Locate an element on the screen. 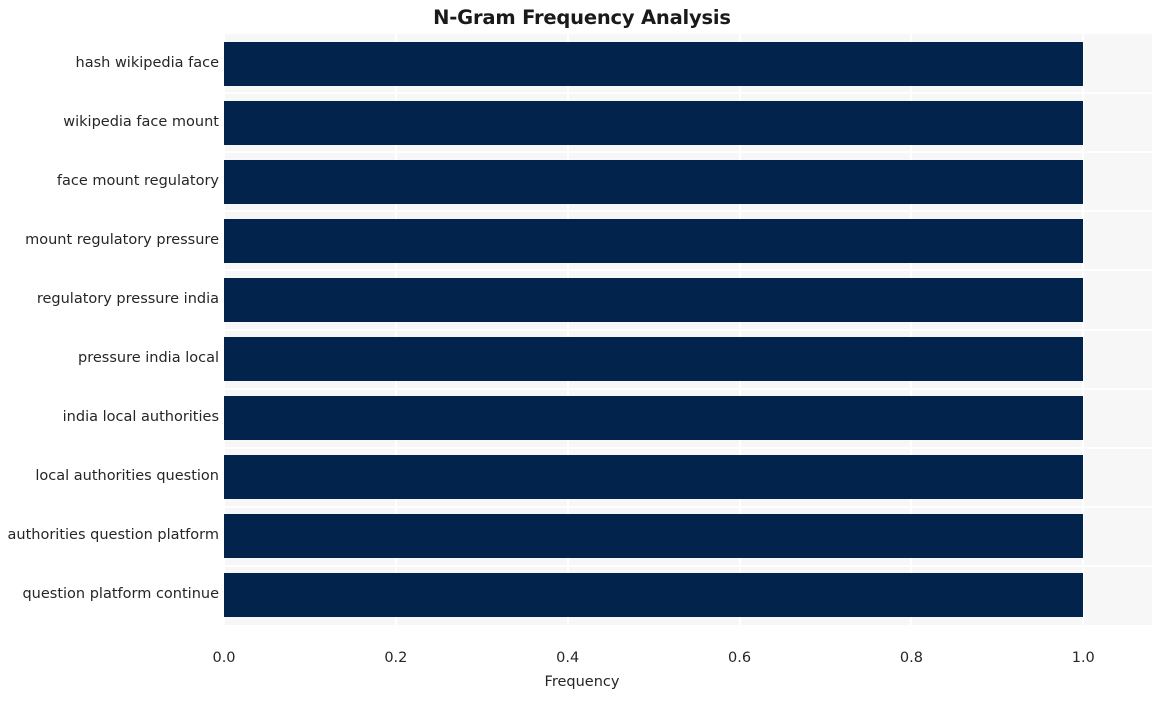 The image size is (1164, 701). y-axis-tick-label: wikipedia face mount is located at coordinates (141, 121).